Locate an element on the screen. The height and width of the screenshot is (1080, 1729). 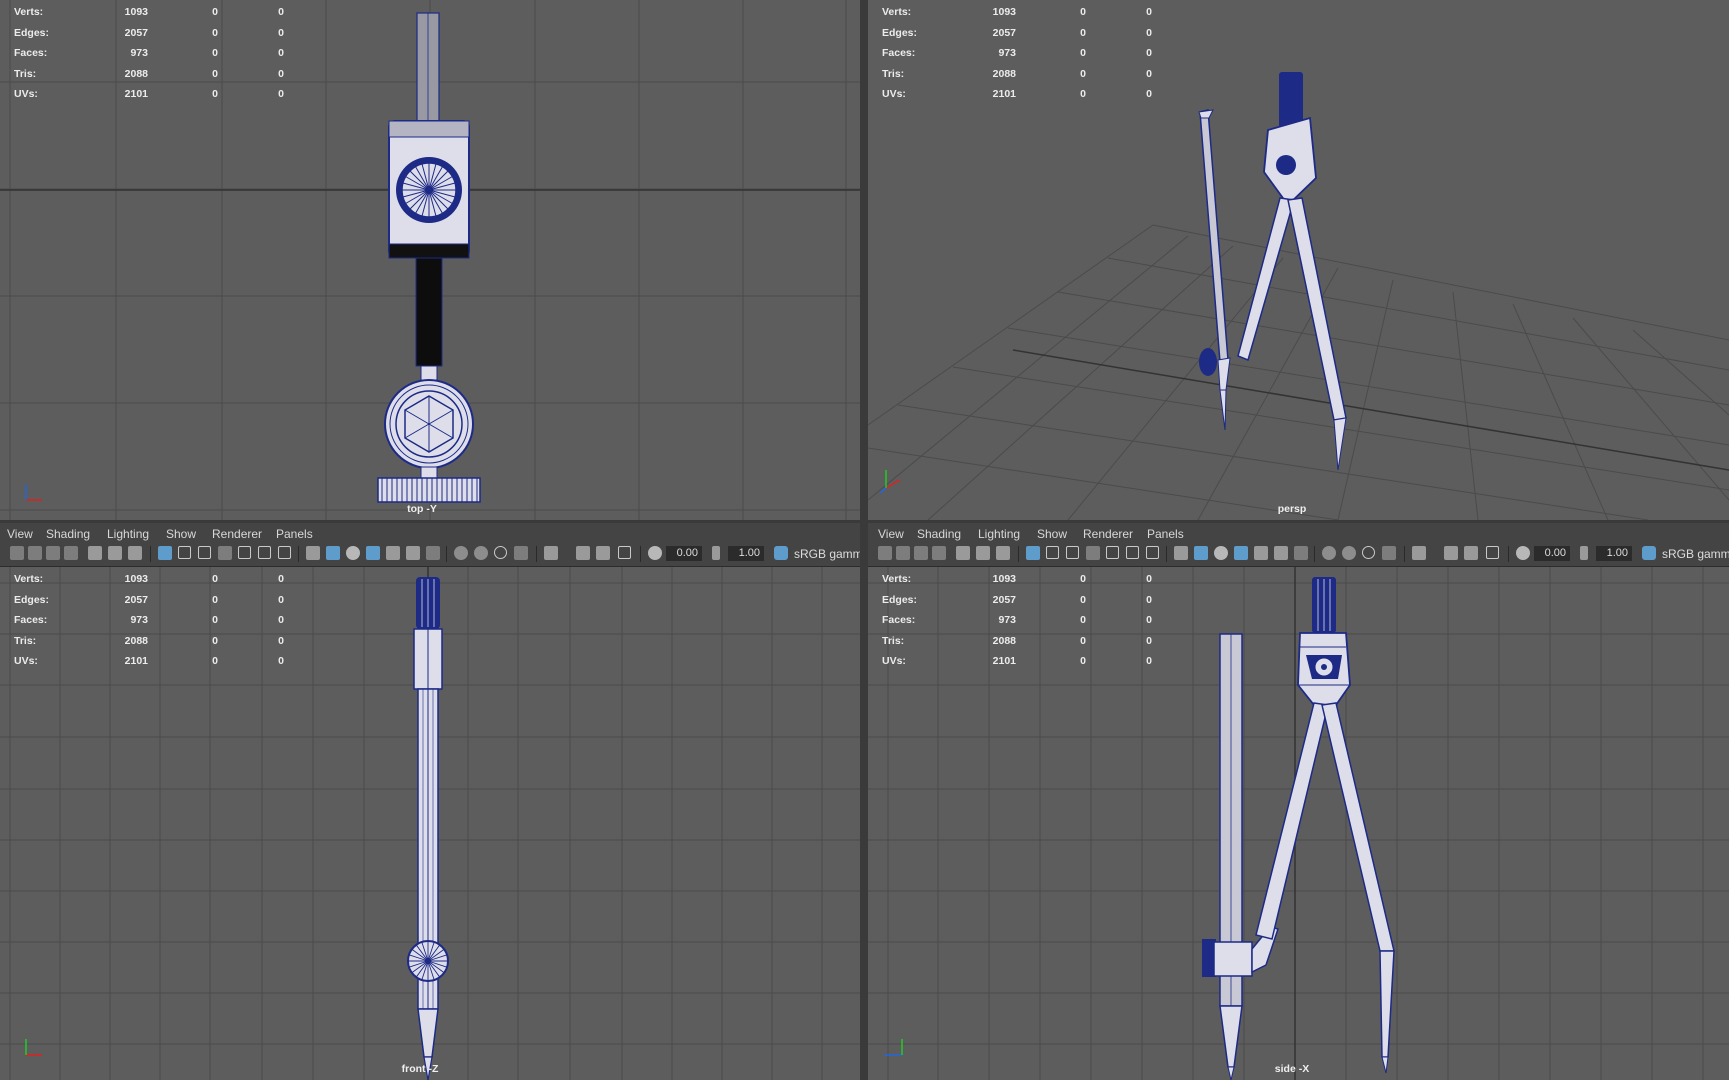
side-right-leg is located at coordinates (1358, 827).